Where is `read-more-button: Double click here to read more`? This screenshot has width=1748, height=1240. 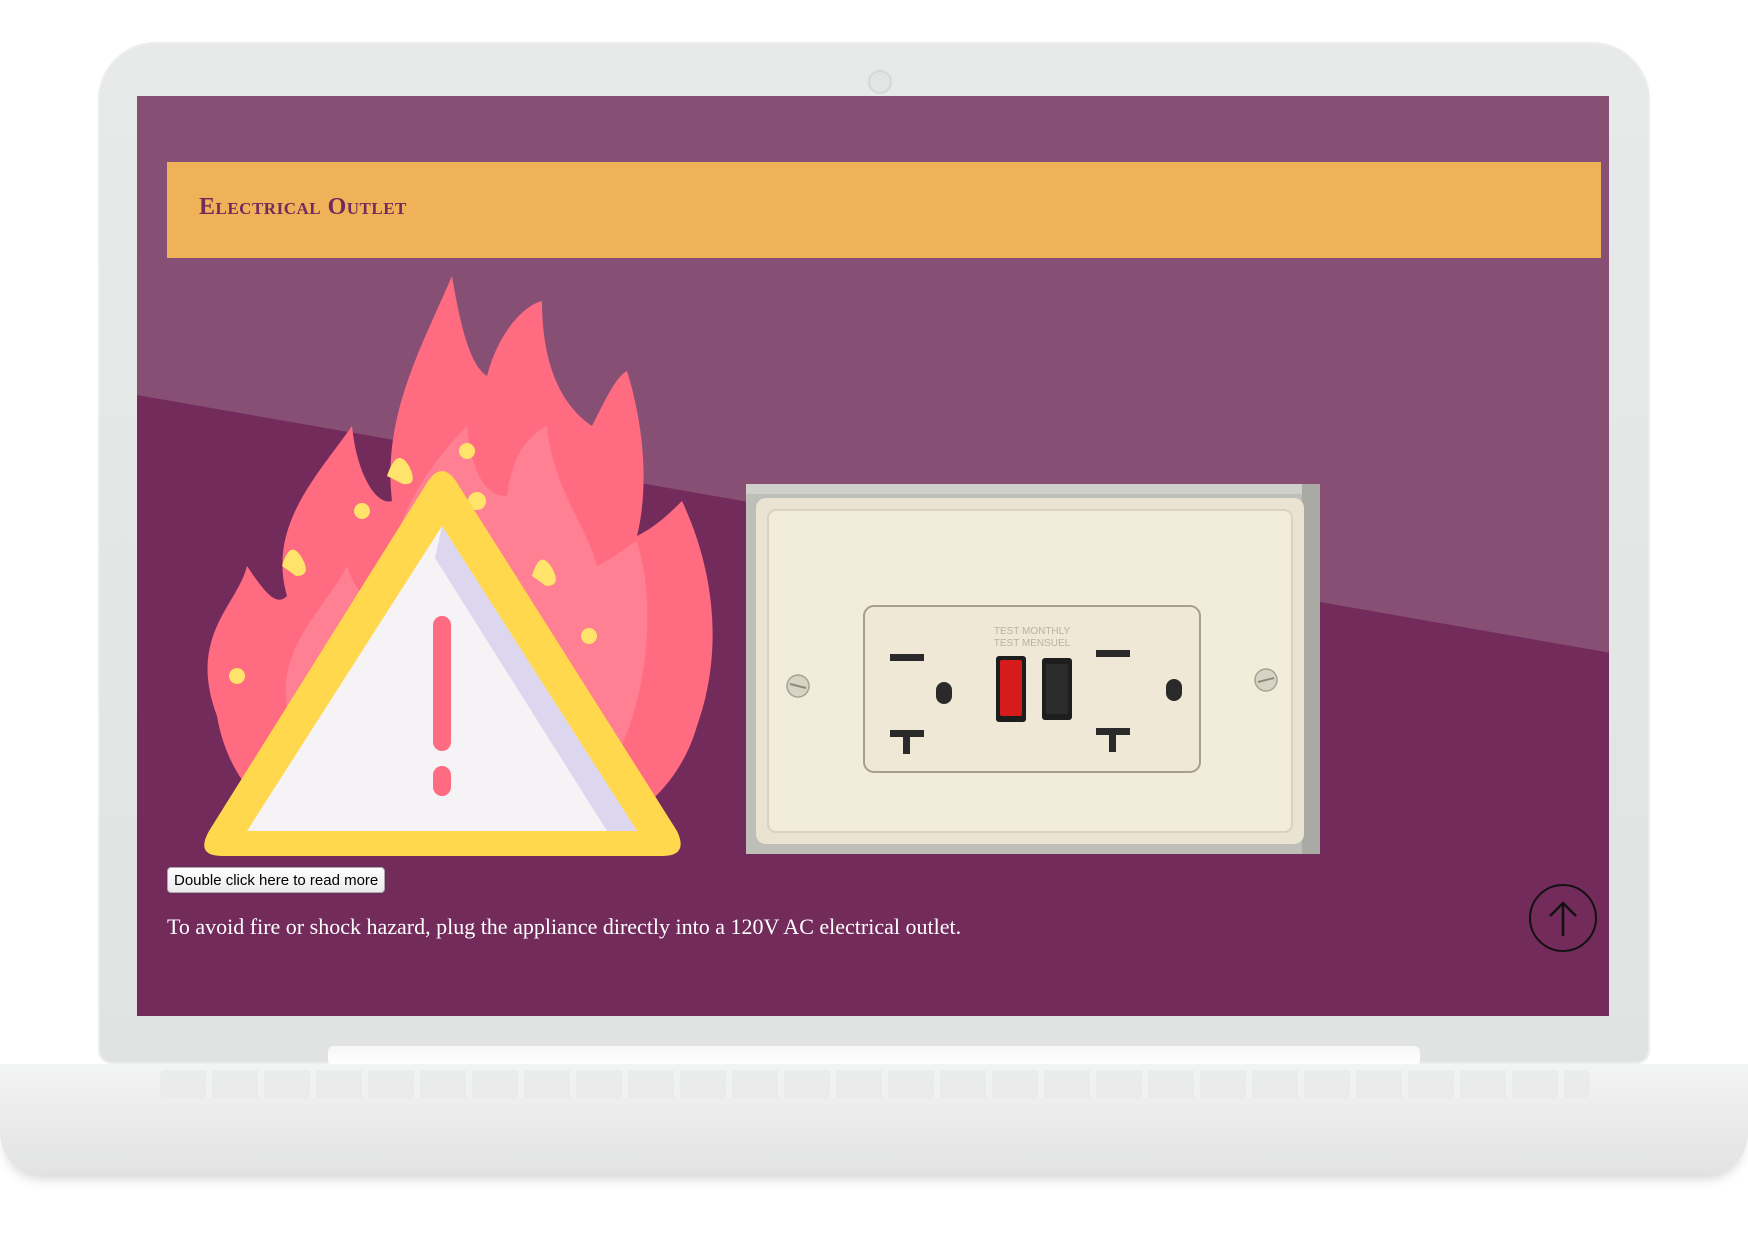
read-more-button: Double click here to read more is located at coordinates (276, 880).